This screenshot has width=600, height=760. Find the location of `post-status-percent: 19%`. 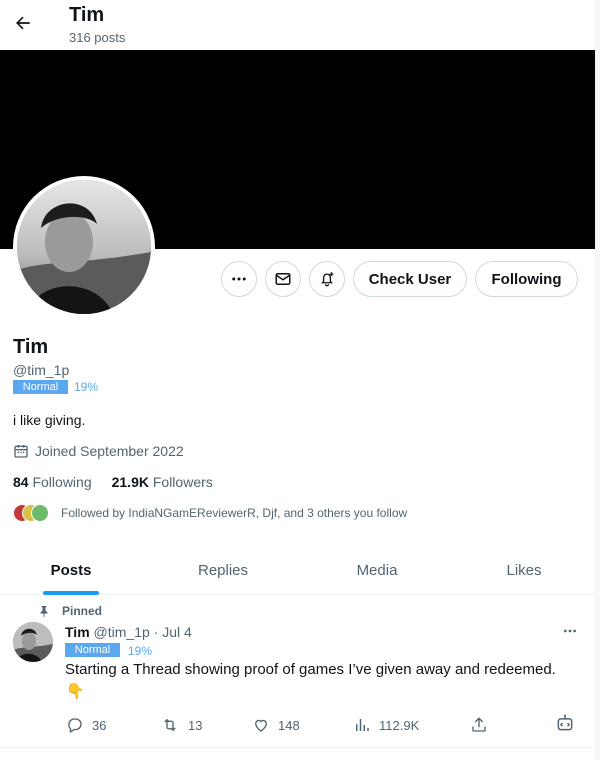

post-status-percent: 19% is located at coordinates (140, 651).